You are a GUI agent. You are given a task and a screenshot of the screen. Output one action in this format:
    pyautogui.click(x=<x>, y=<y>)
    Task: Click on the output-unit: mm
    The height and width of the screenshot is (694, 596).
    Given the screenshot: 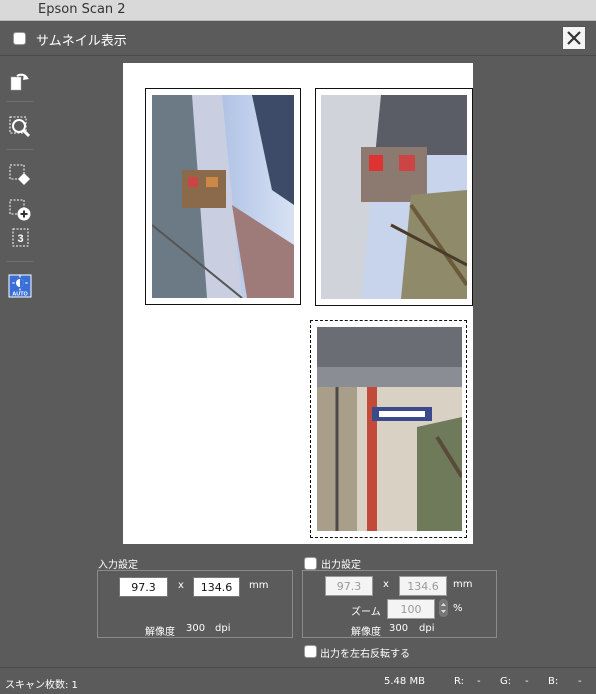 What is the action you would take?
    pyautogui.click(x=463, y=584)
    